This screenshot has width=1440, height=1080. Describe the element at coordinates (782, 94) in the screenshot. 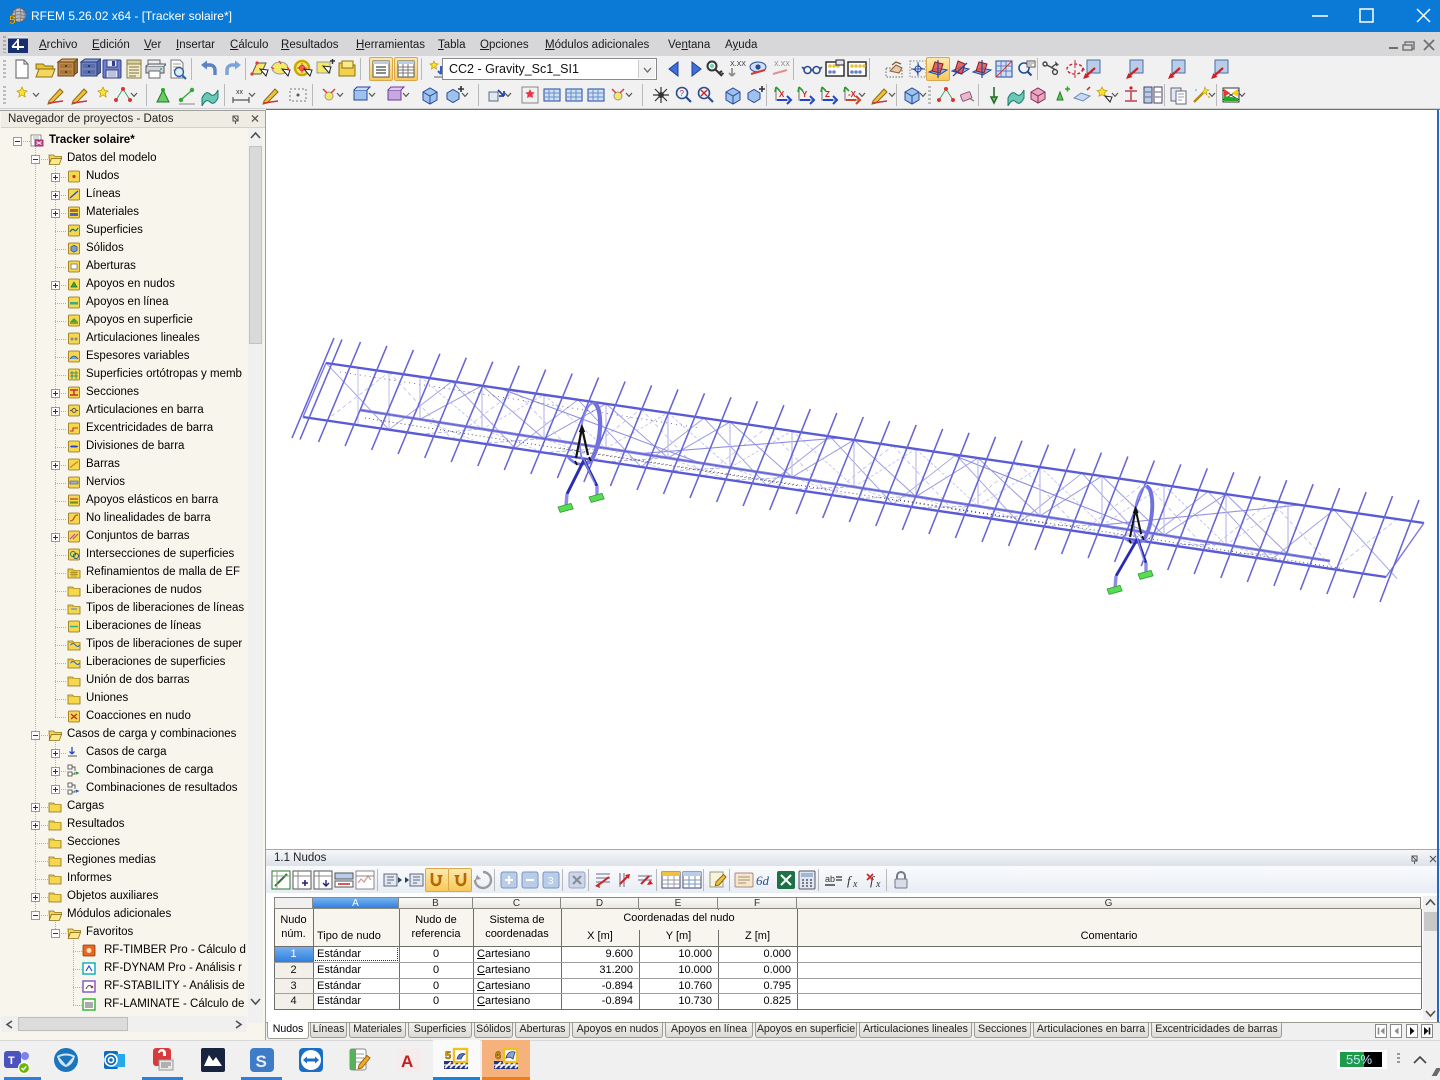

I see `svg-text: X` at that location.